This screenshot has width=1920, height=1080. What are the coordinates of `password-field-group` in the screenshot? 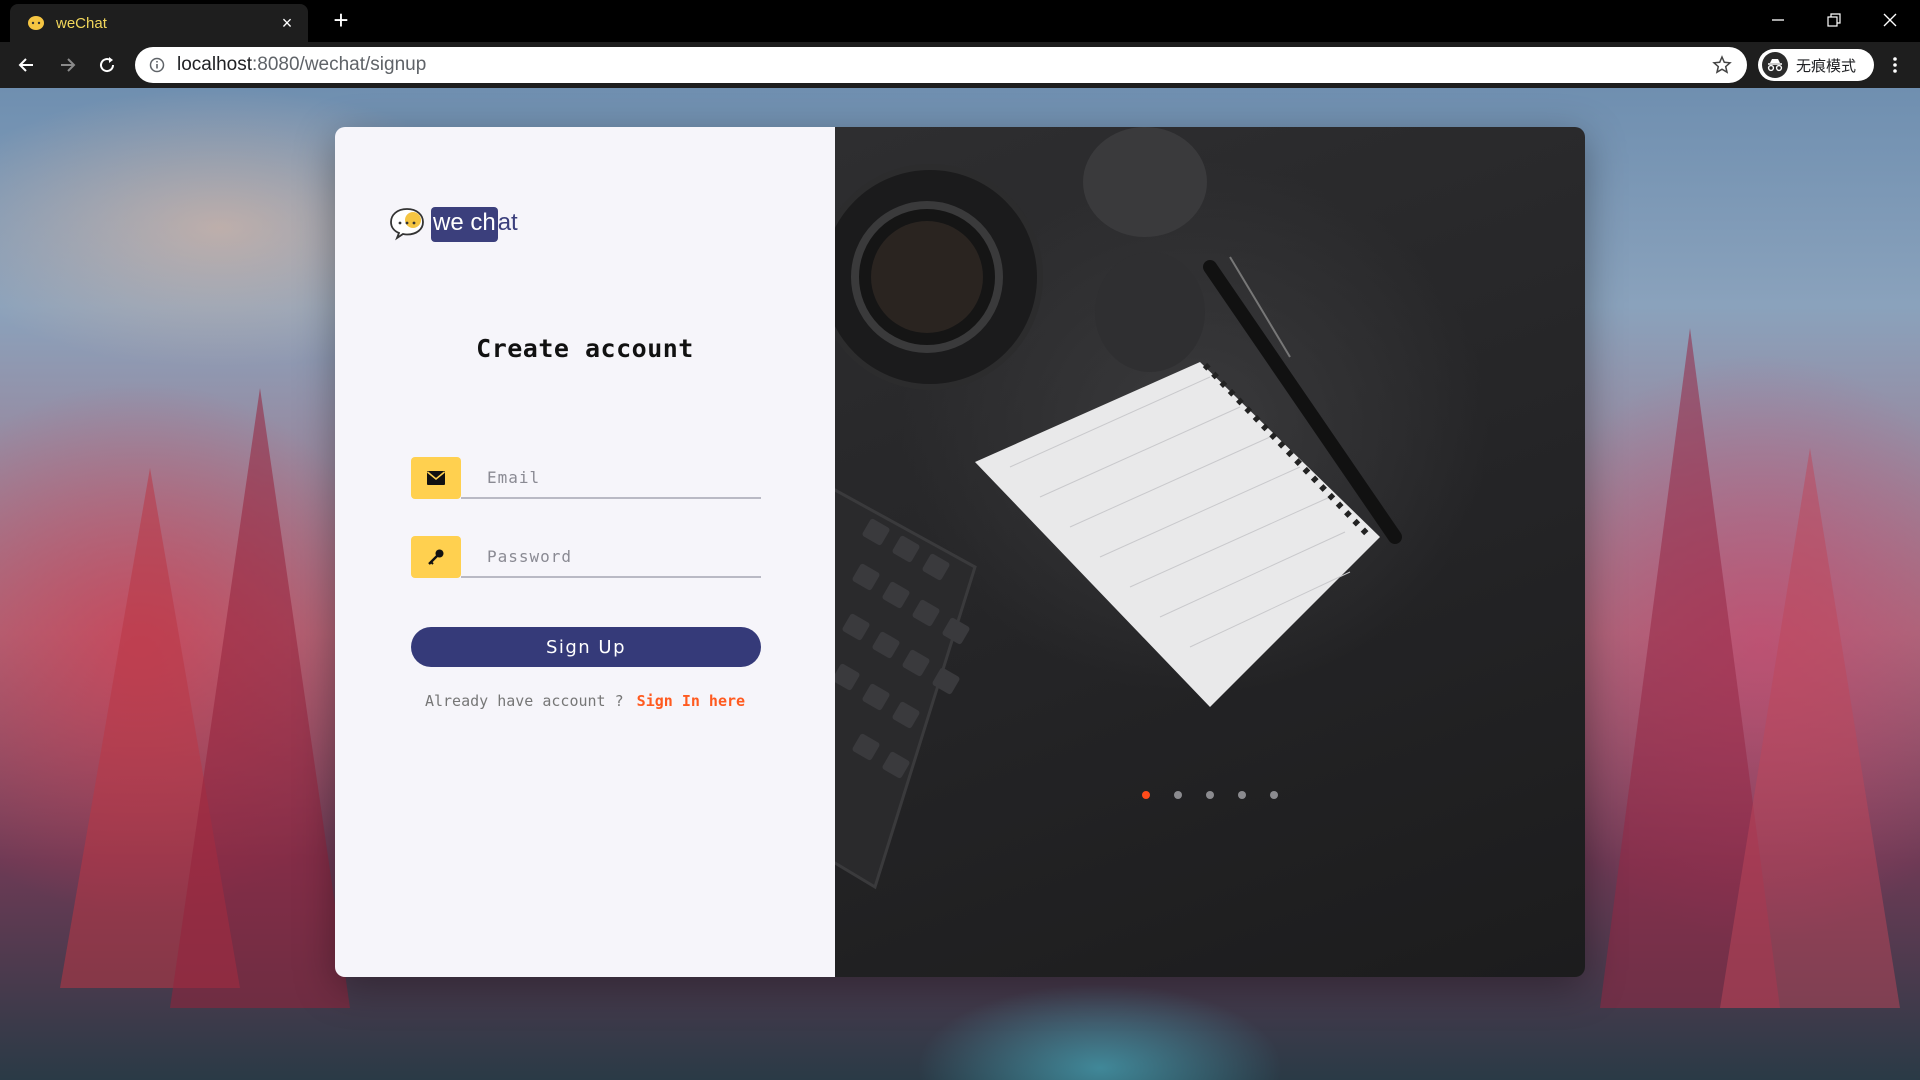 It's located at (586, 557).